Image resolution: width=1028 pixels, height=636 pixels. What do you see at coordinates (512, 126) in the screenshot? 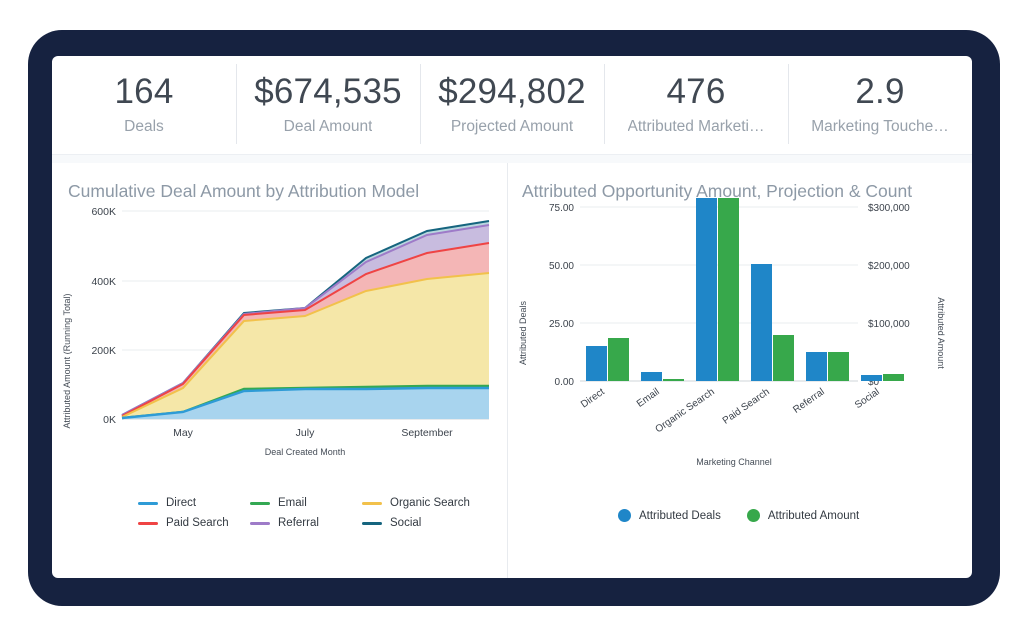
I see `kpi-label: Projected Amount` at bounding box center [512, 126].